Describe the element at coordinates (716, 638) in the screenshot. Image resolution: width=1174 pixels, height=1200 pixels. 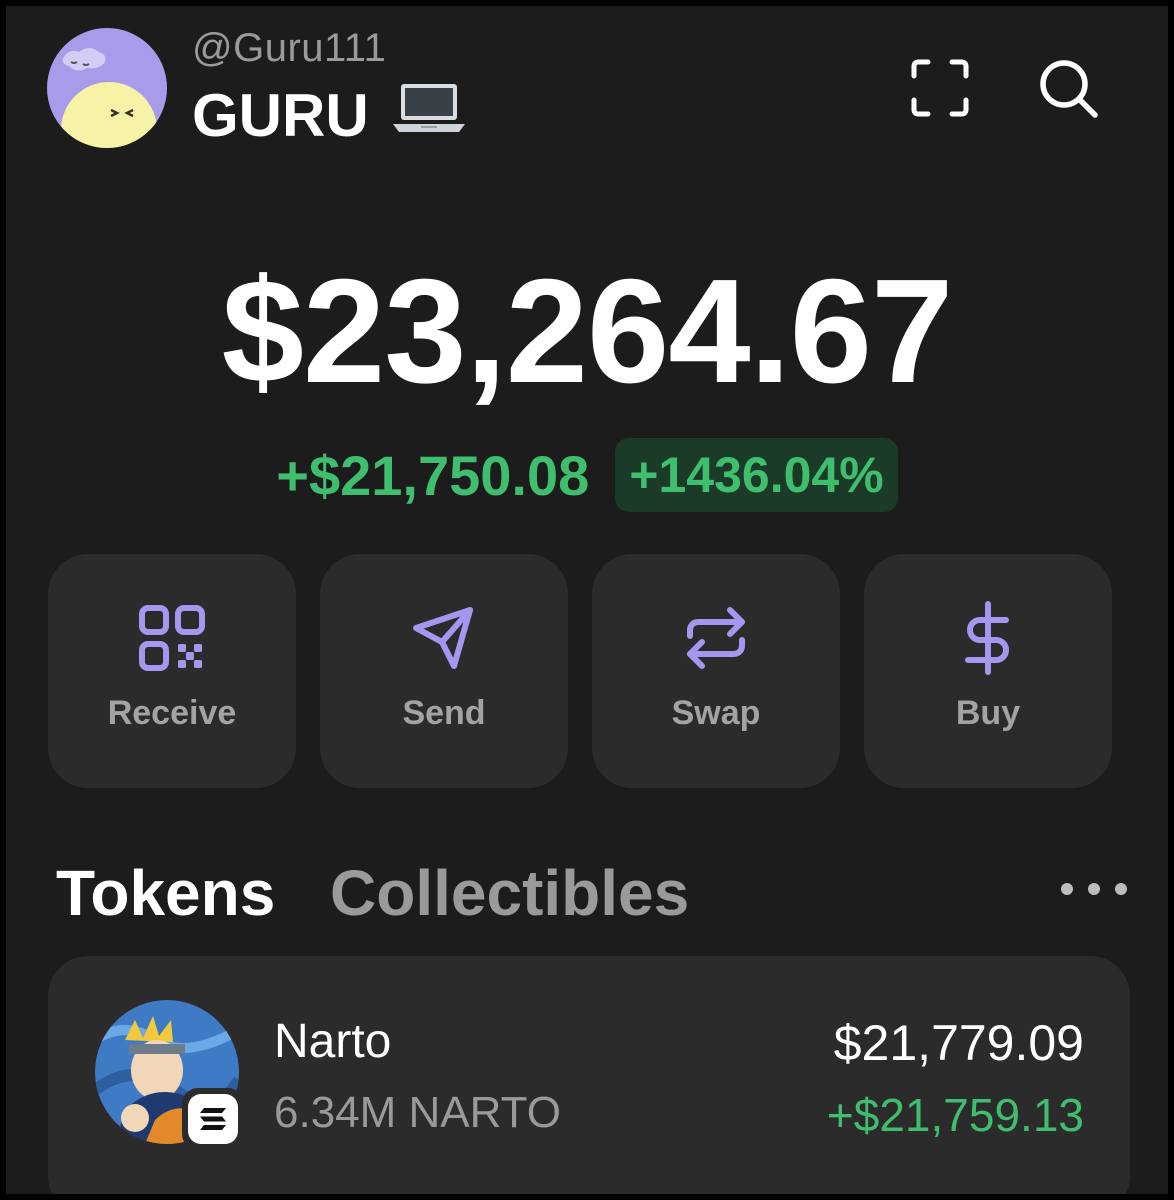
I see `swap-icon` at that location.